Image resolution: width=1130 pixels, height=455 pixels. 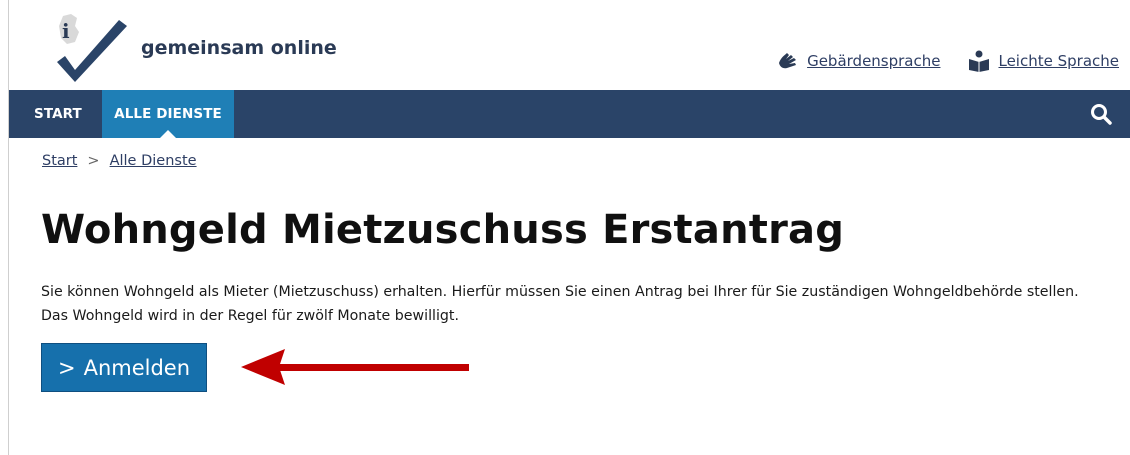 I want to click on easy-language-label: Leichte Sprache, so click(x=1058, y=61).